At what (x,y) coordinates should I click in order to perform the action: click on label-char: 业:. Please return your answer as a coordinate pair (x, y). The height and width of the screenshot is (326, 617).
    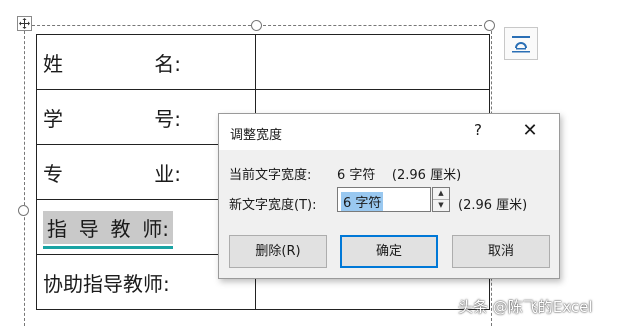
    Looking at the image, I should click on (167, 173).